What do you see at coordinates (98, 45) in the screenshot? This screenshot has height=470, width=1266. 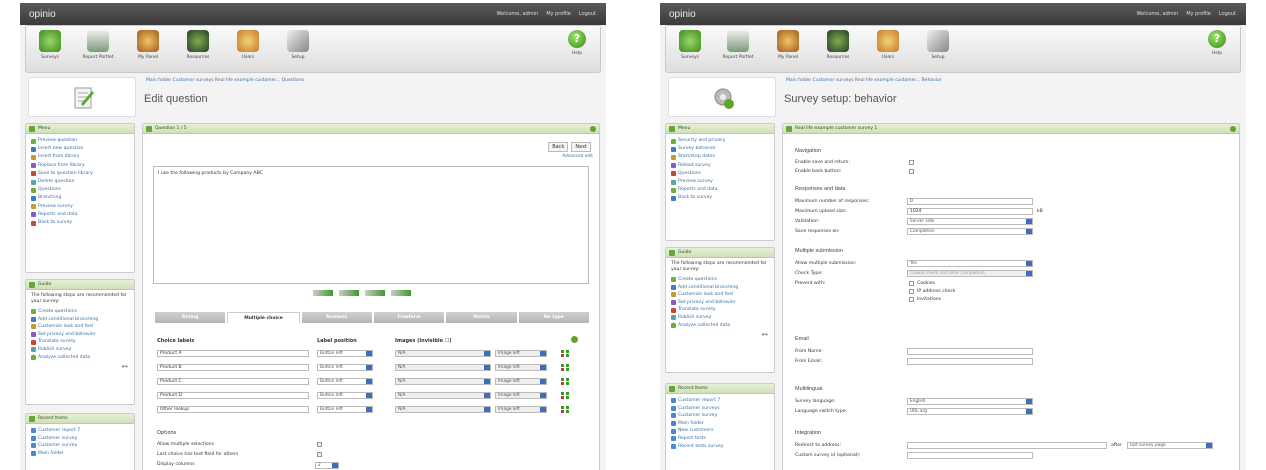 I see `toolbar-report-portlet: Report Portlet` at bounding box center [98, 45].